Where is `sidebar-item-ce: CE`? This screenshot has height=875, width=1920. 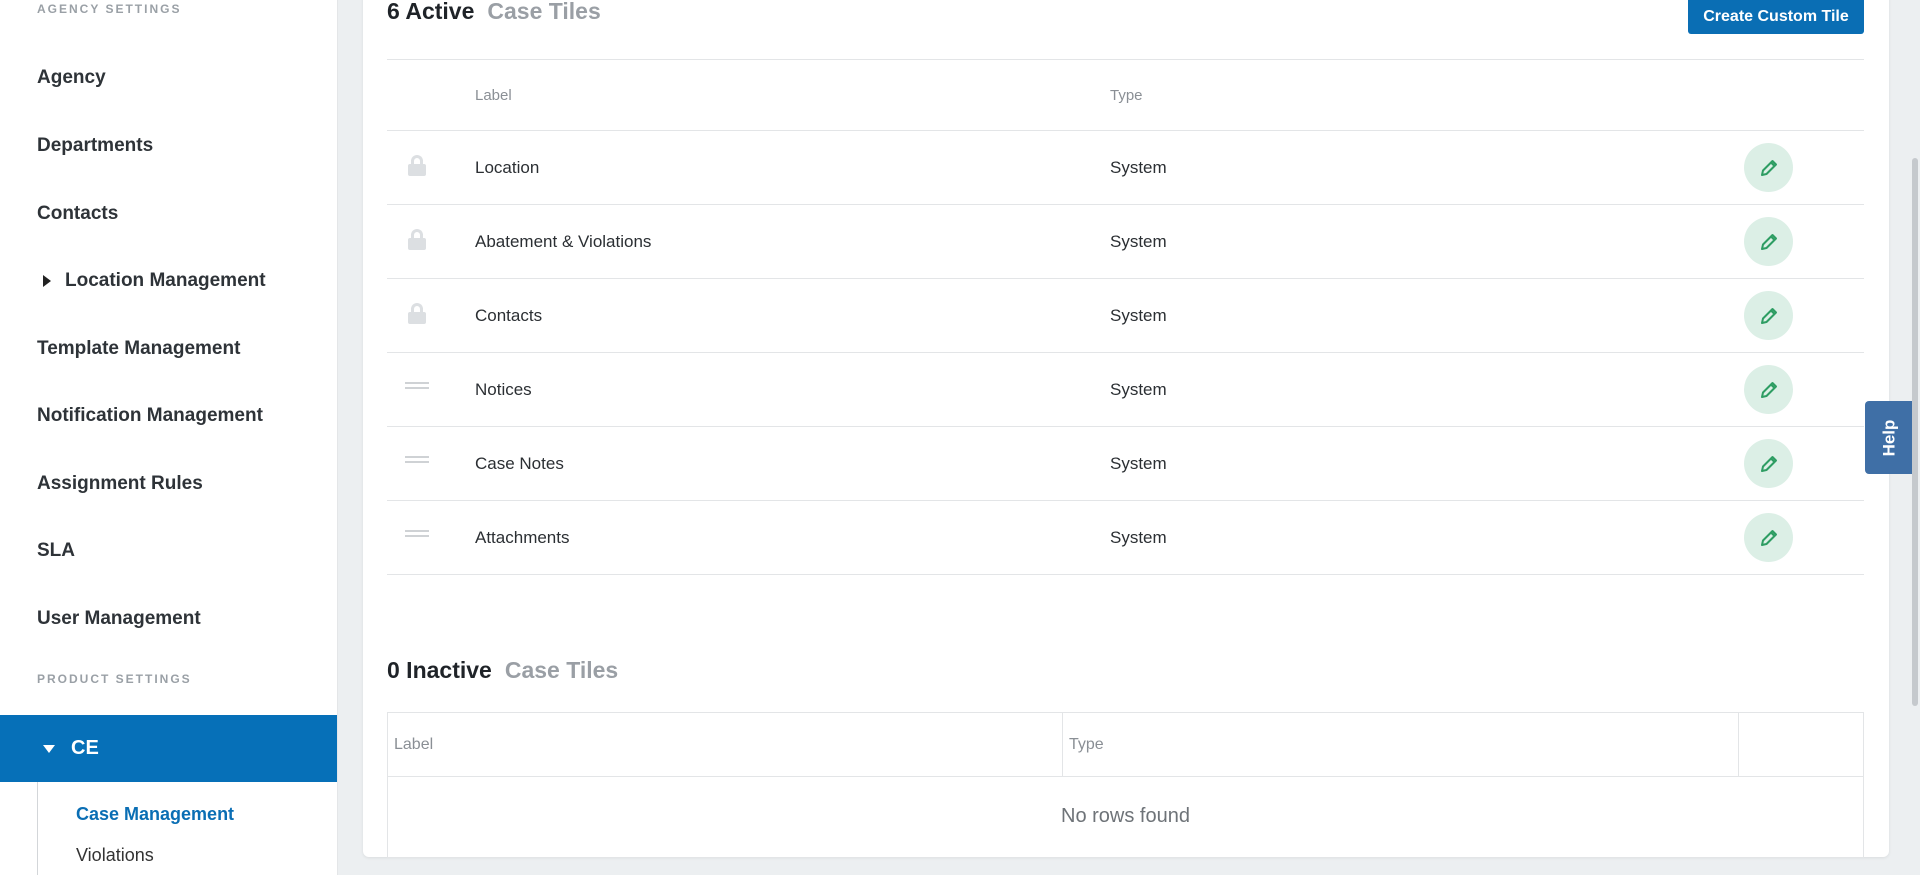
sidebar-item-ce: CE is located at coordinates (168, 748).